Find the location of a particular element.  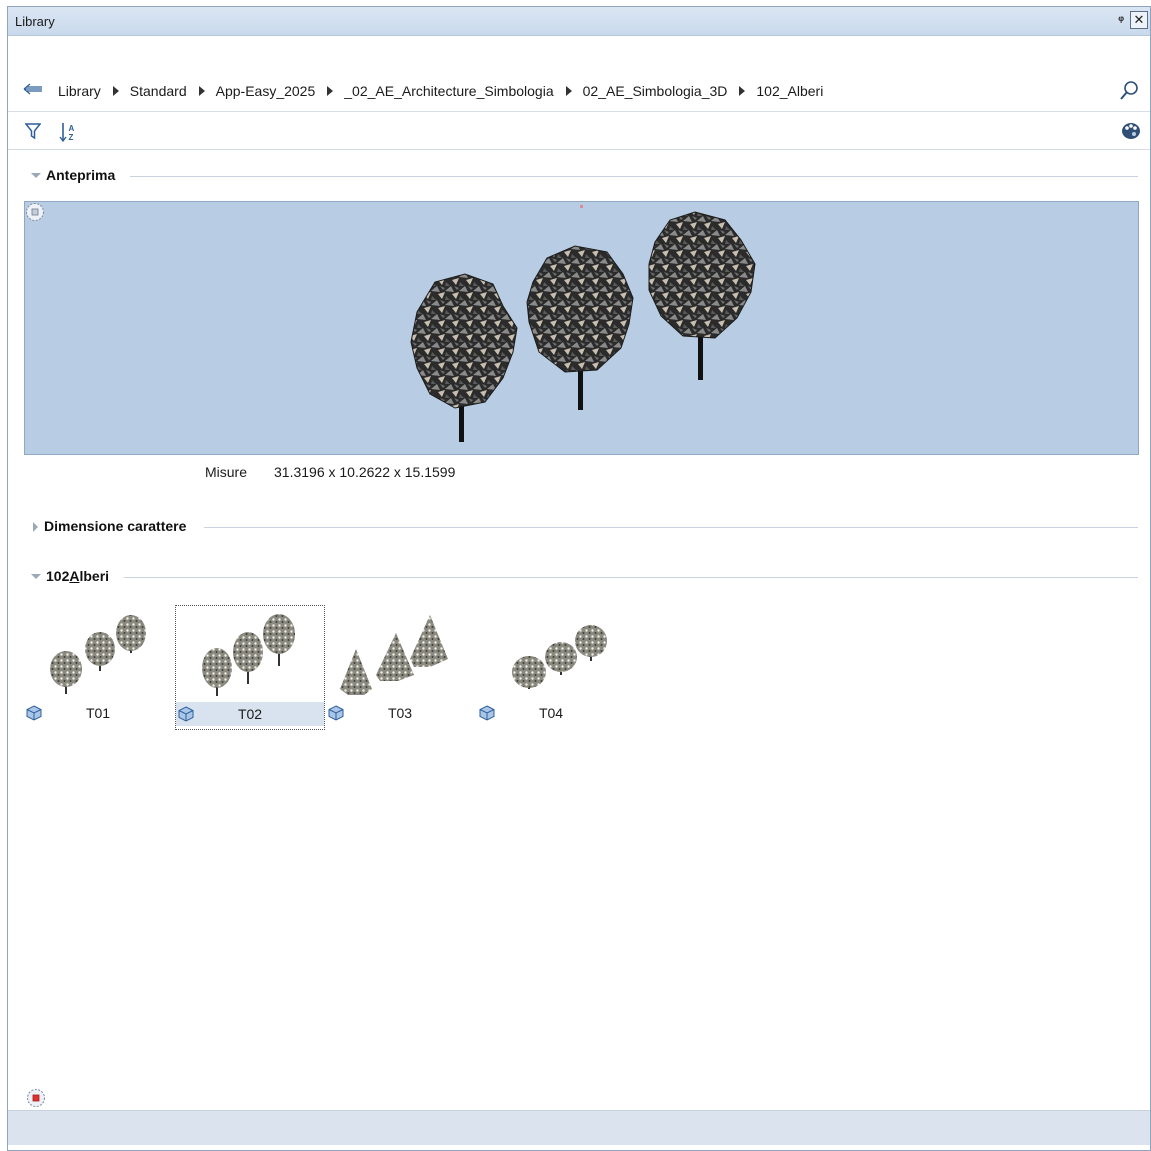

item-name: T01 is located at coordinates (98, 713).